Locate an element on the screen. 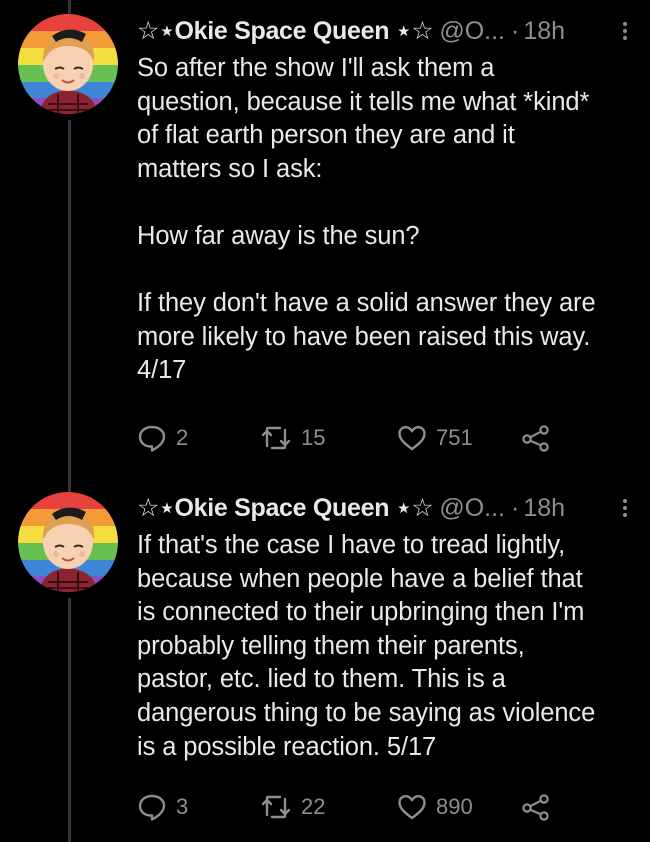  retweet-count: 15 is located at coordinates (313, 437).